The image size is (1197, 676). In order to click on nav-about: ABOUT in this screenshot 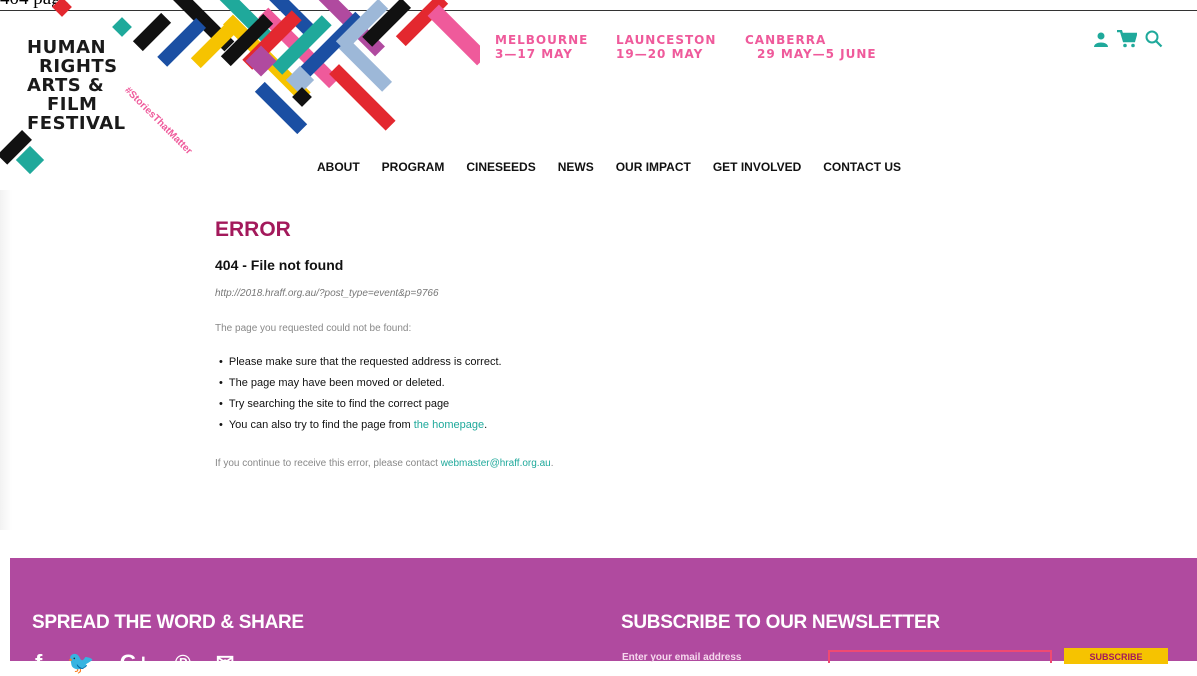, I will do `click(338, 167)`.